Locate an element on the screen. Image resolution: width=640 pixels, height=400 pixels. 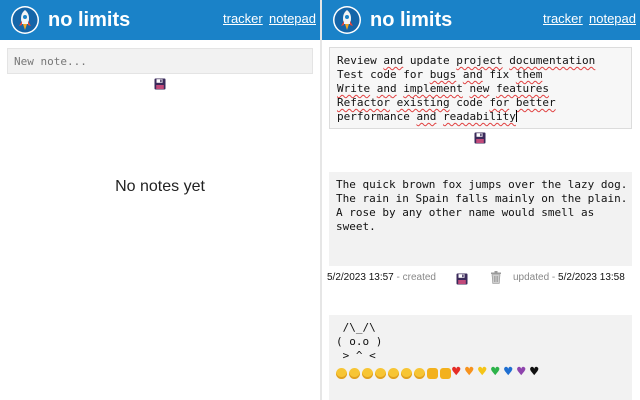
note-word: Review is located at coordinates (360, 60).